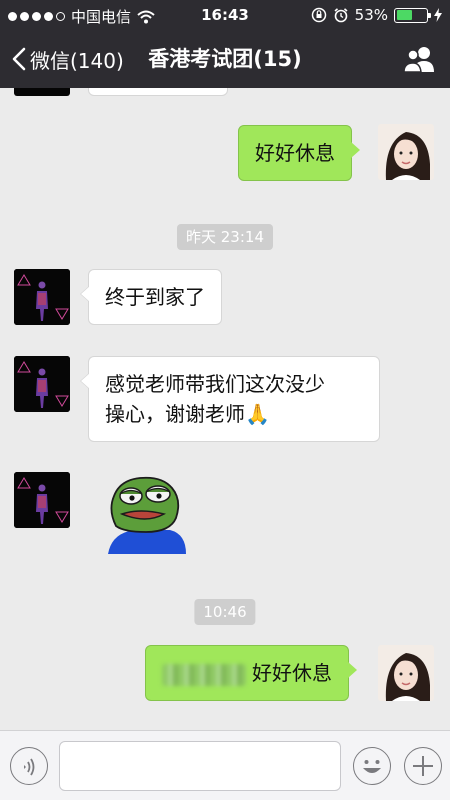  I want to click on nav-bar: 微信(140) 香港考试团(15), so click(225, 59).